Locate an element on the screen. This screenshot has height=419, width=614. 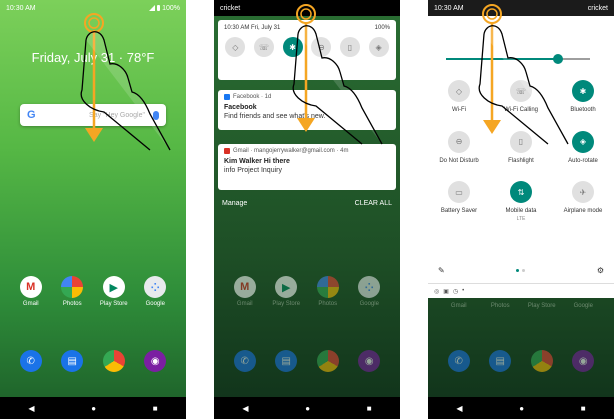
app-play-store: Play Store is located at coordinates (542, 304).